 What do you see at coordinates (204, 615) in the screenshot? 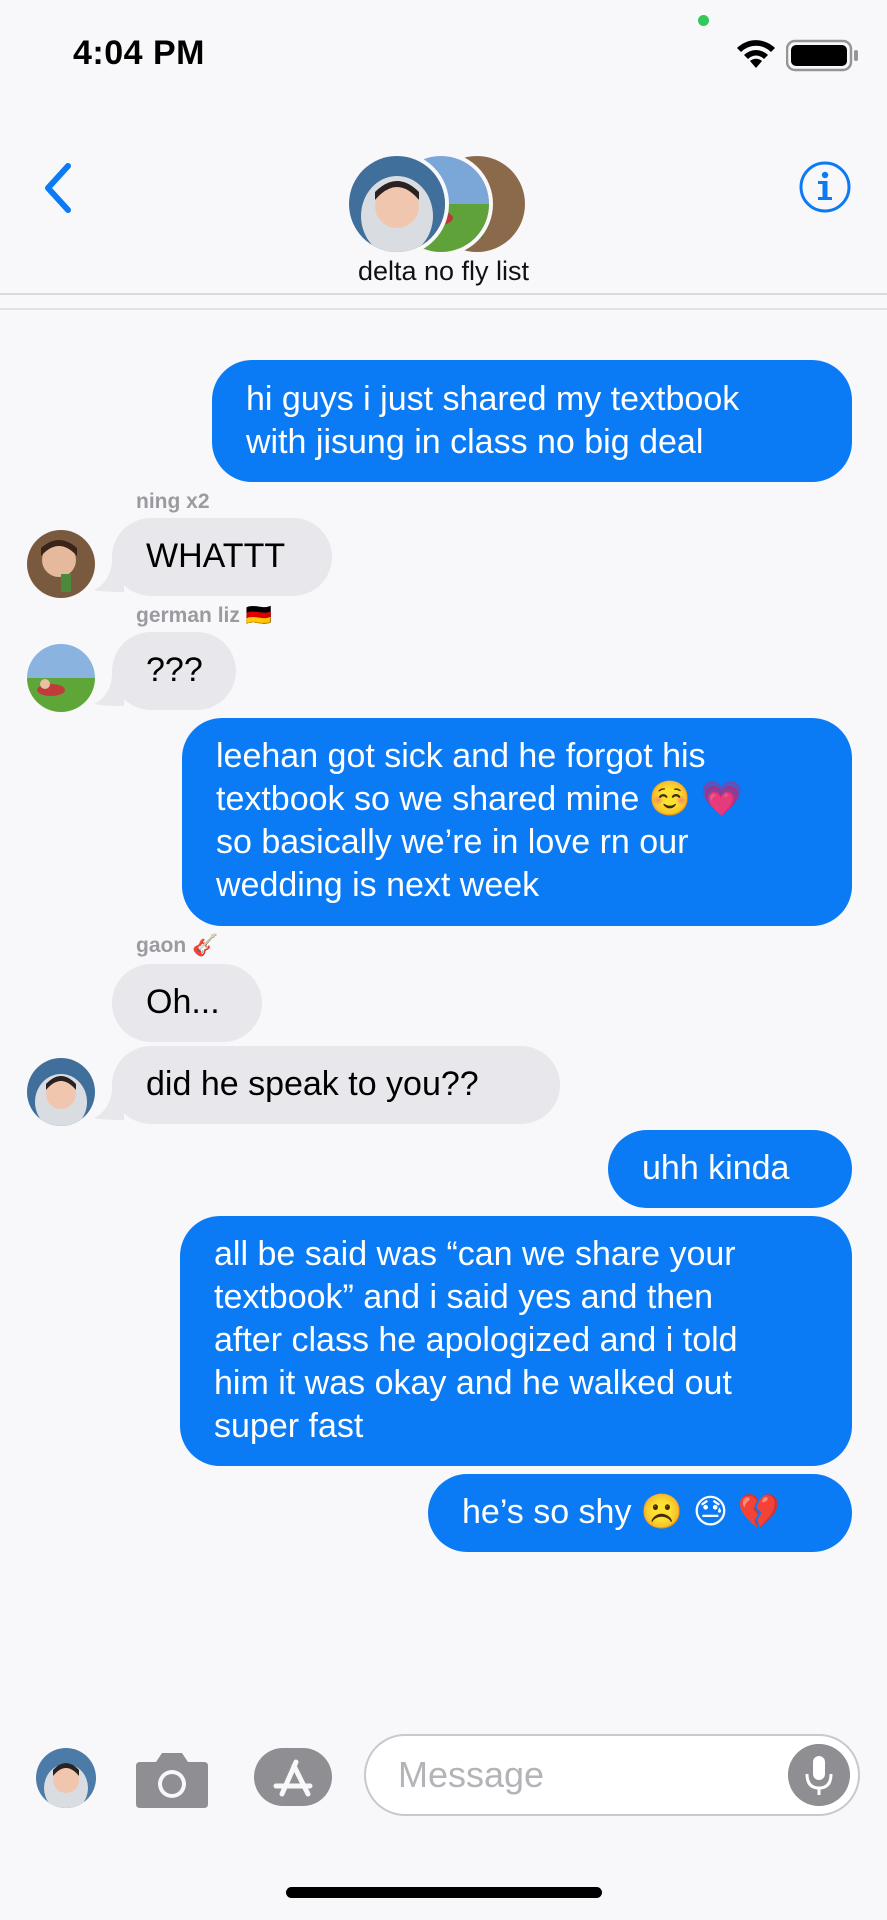
I see `sender-name: german liz 🇩🇪` at bounding box center [204, 615].